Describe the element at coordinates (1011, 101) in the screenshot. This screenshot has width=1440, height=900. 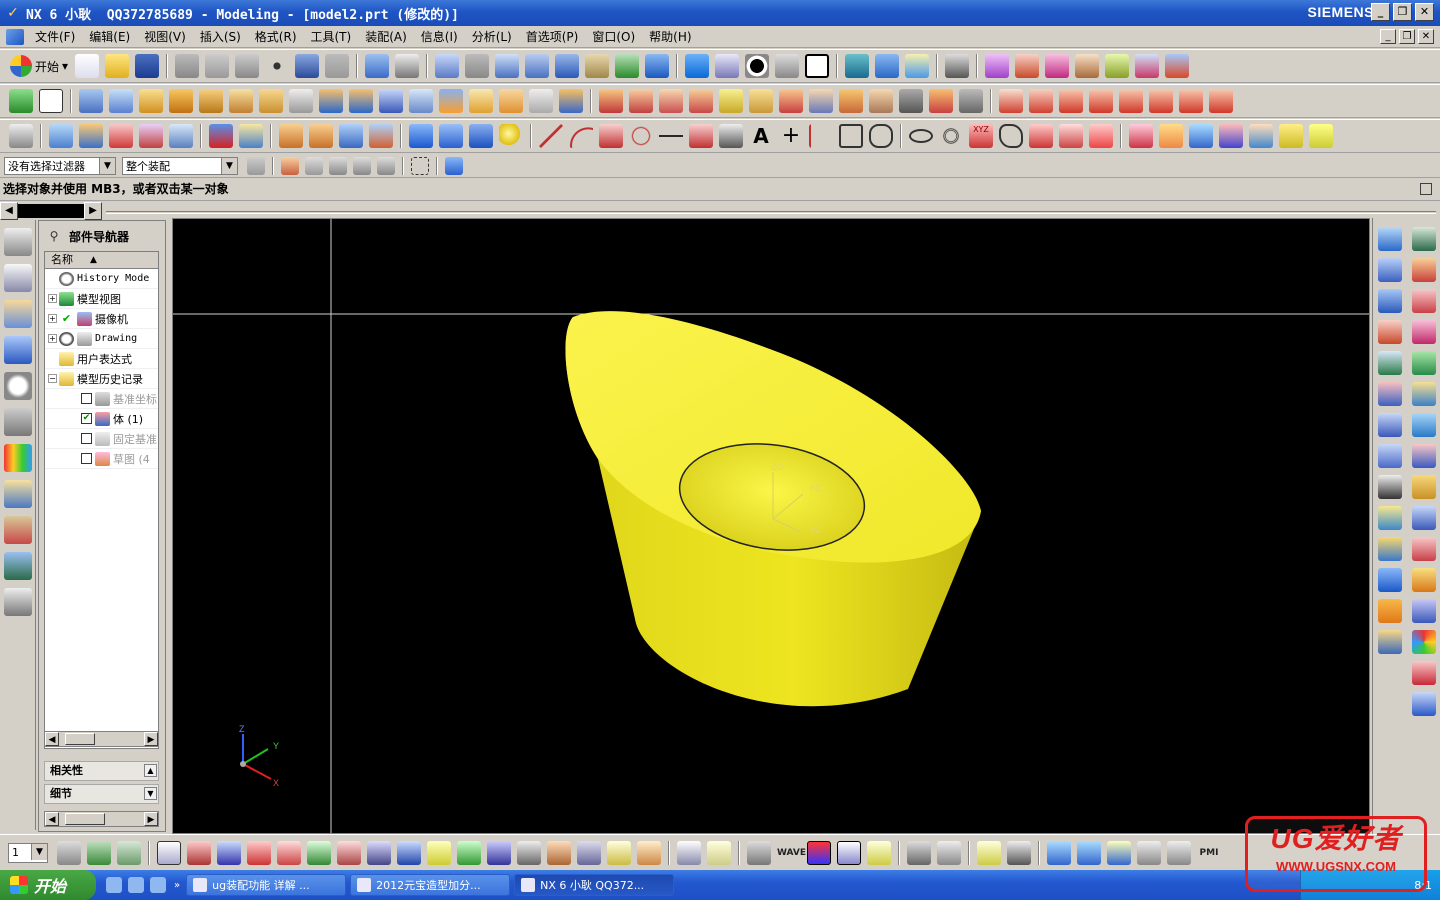
I see `curve-fit-icon` at that location.